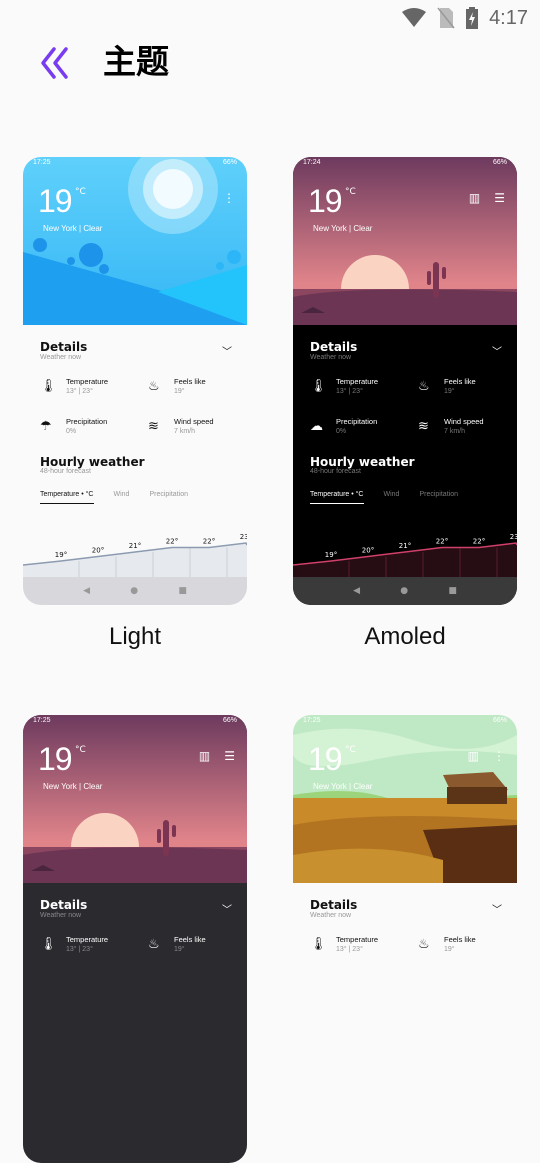 The image size is (540, 1163). What do you see at coordinates (270, 62) in the screenshot?
I see `app-header: 主题` at bounding box center [270, 62].